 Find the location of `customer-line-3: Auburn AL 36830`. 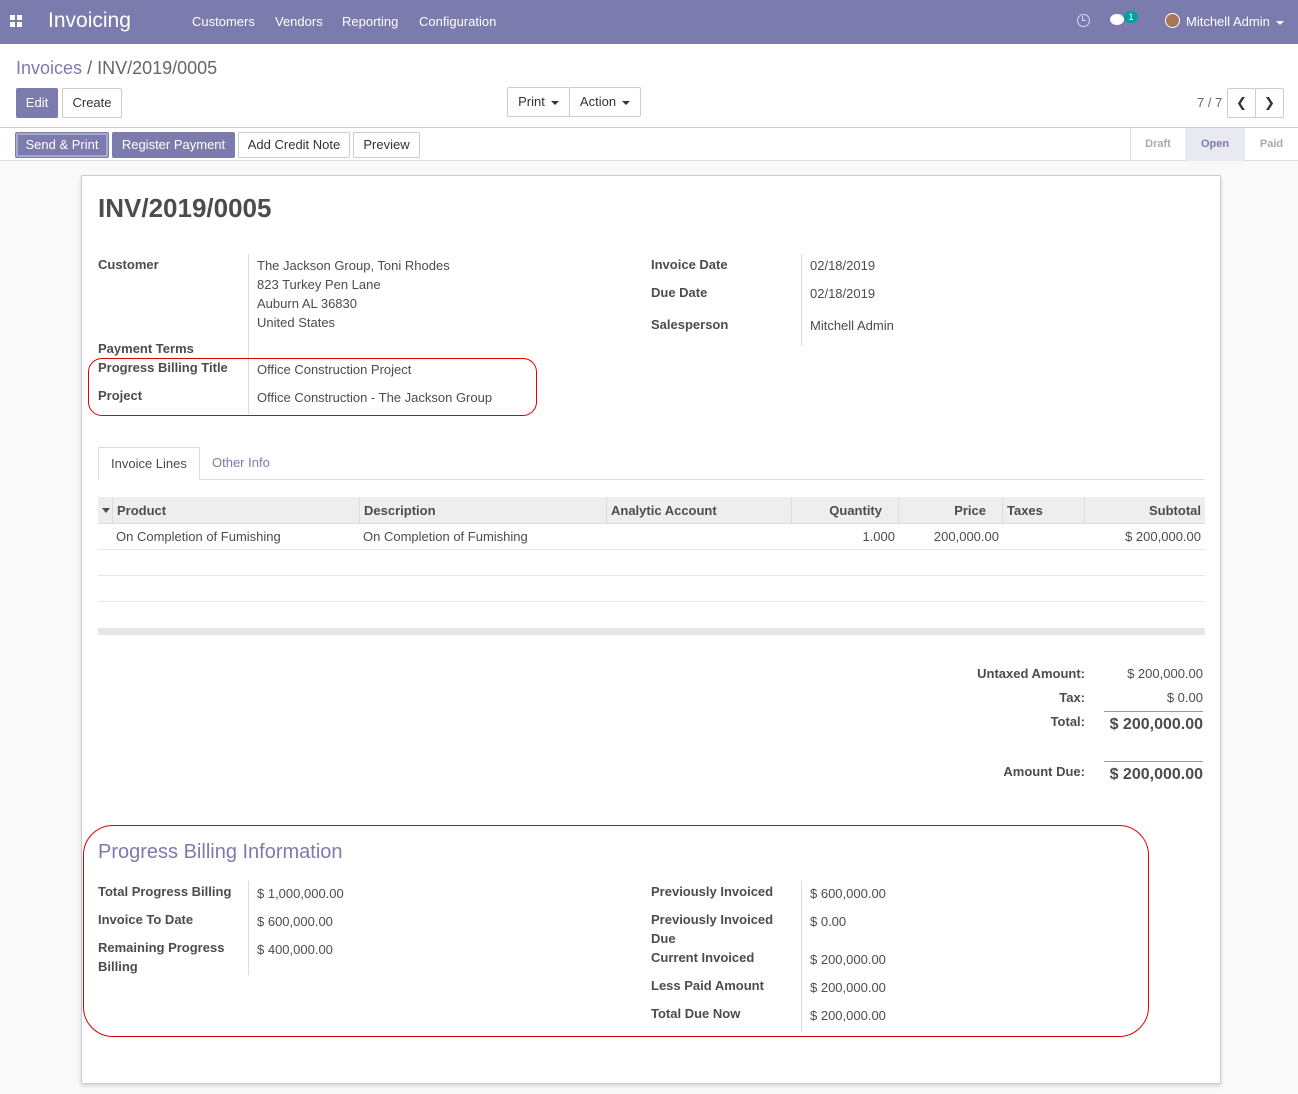

customer-line-3: Auburn AL 36830 is located at coordinates (307, 303).